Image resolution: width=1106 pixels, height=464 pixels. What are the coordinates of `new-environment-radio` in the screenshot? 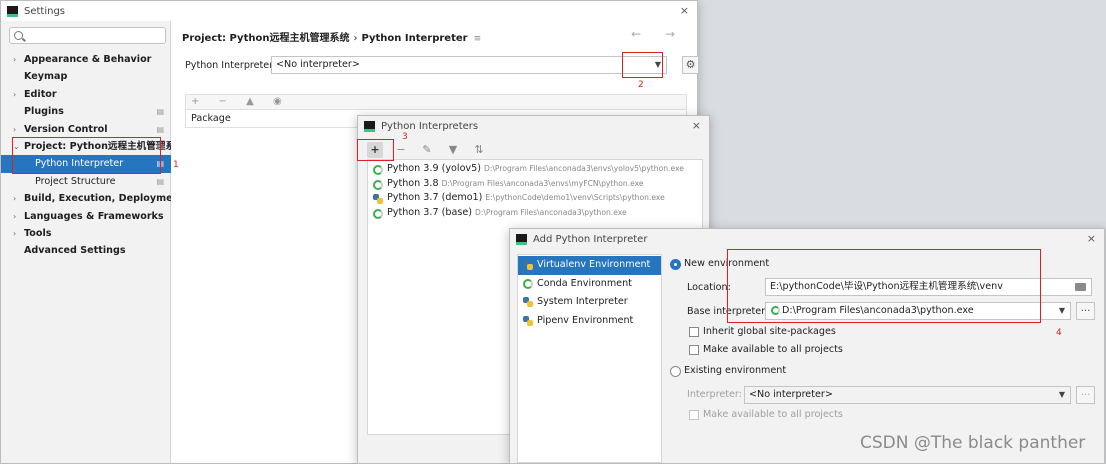 It's located at (675, 264).